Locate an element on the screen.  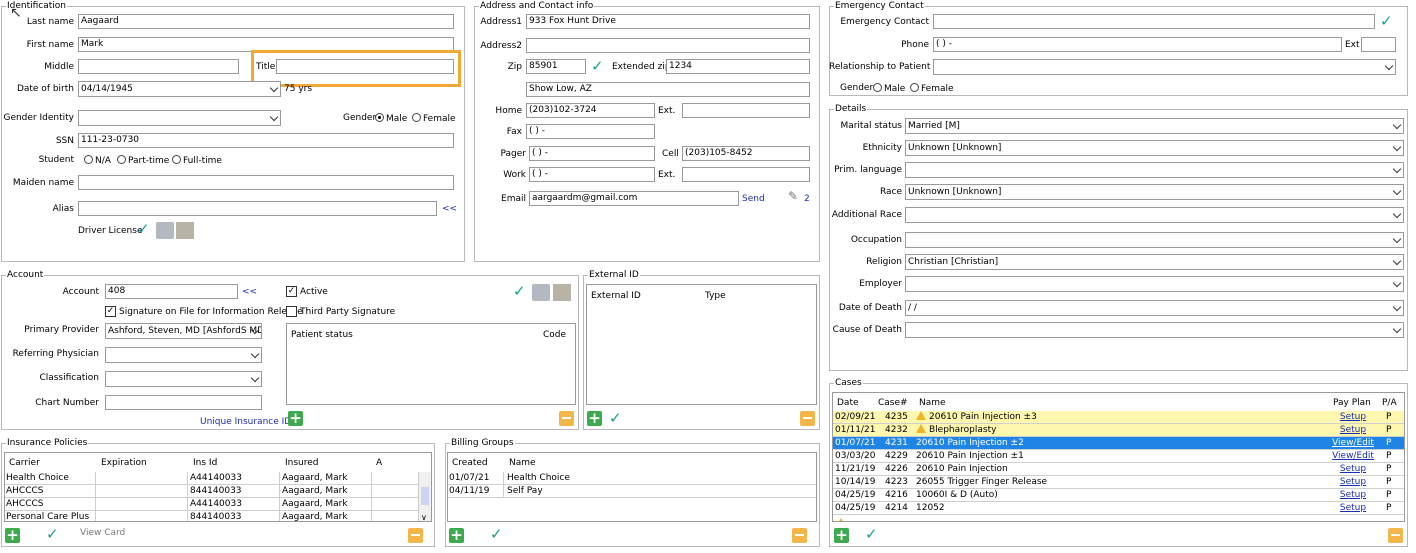
signature-checkbox: ✓ is located at coordinates (110, 311).